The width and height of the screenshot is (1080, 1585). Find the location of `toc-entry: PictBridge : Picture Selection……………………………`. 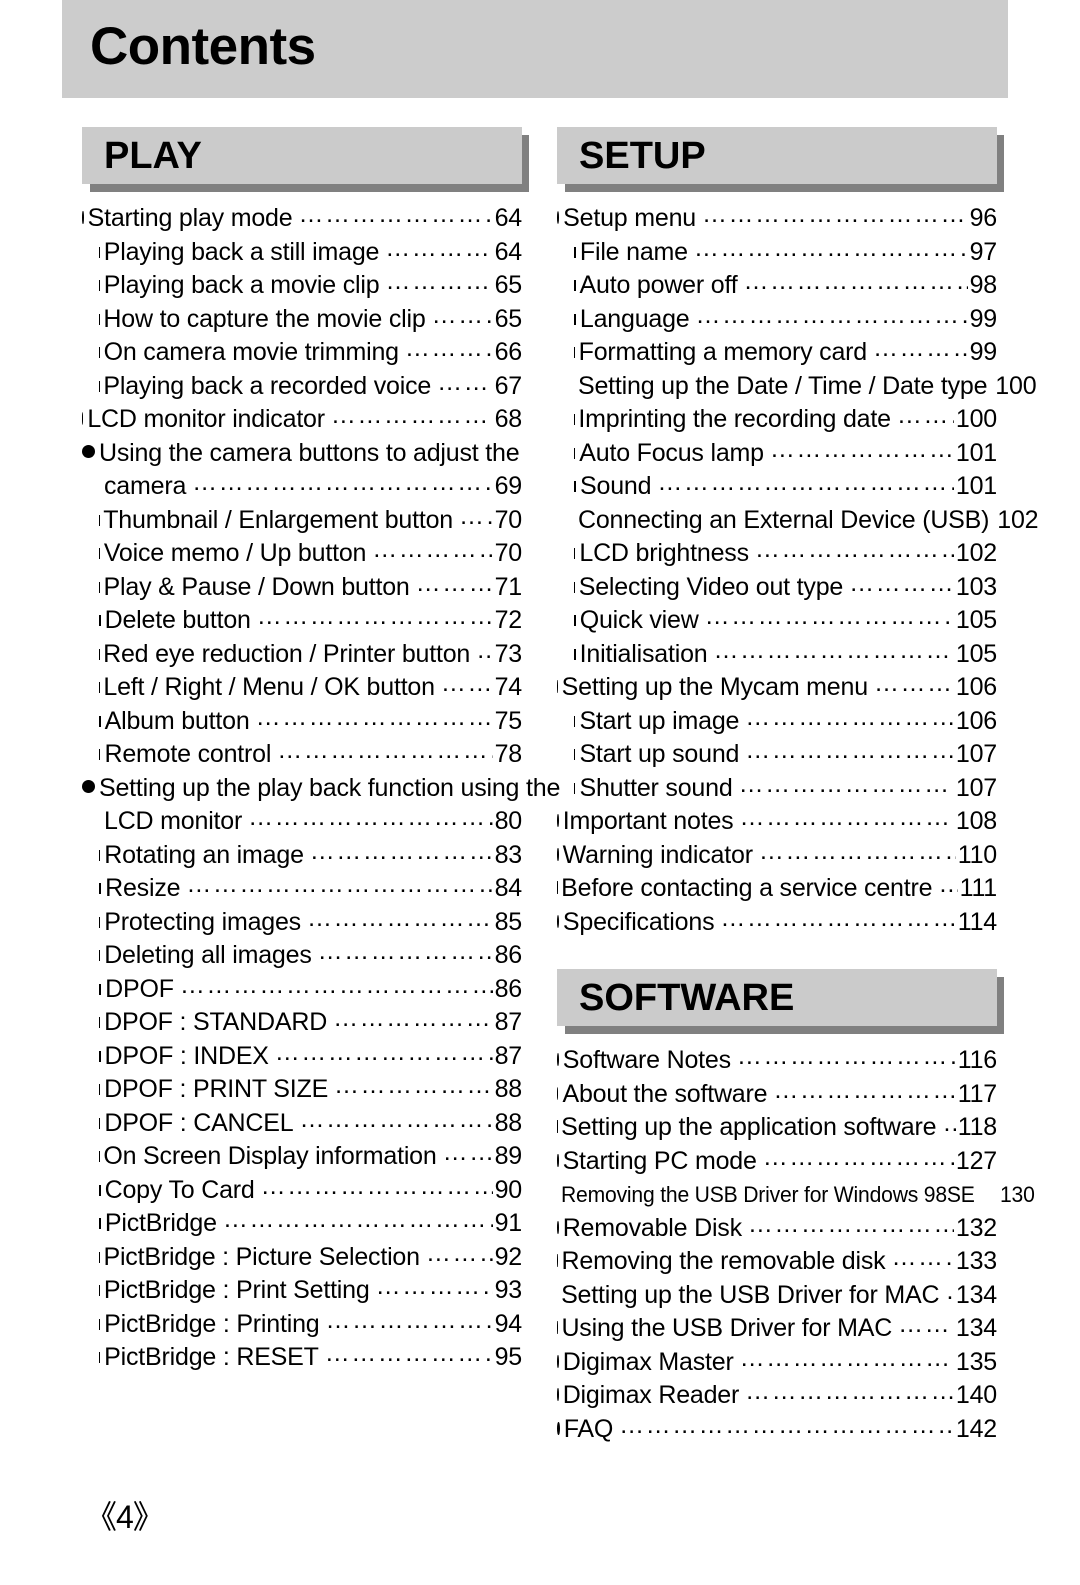

toc-entry: PictBridge : Picture Selection…………………………… is located at coordinates (302, 1257).